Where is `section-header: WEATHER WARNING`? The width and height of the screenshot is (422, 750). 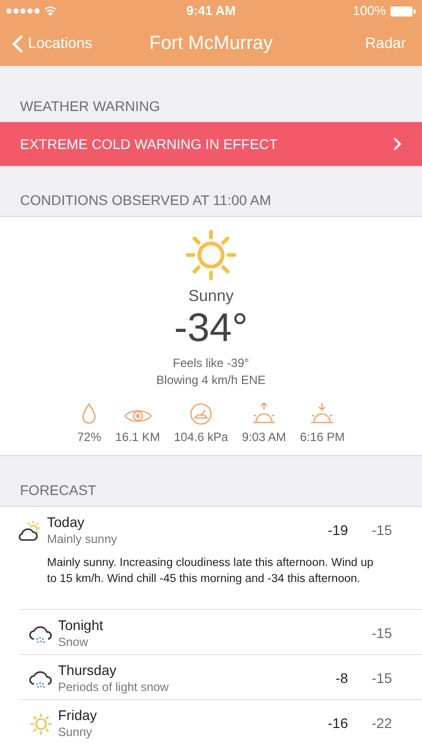
section-header: WEATHER WARNING is located at coordinates (90, 106).